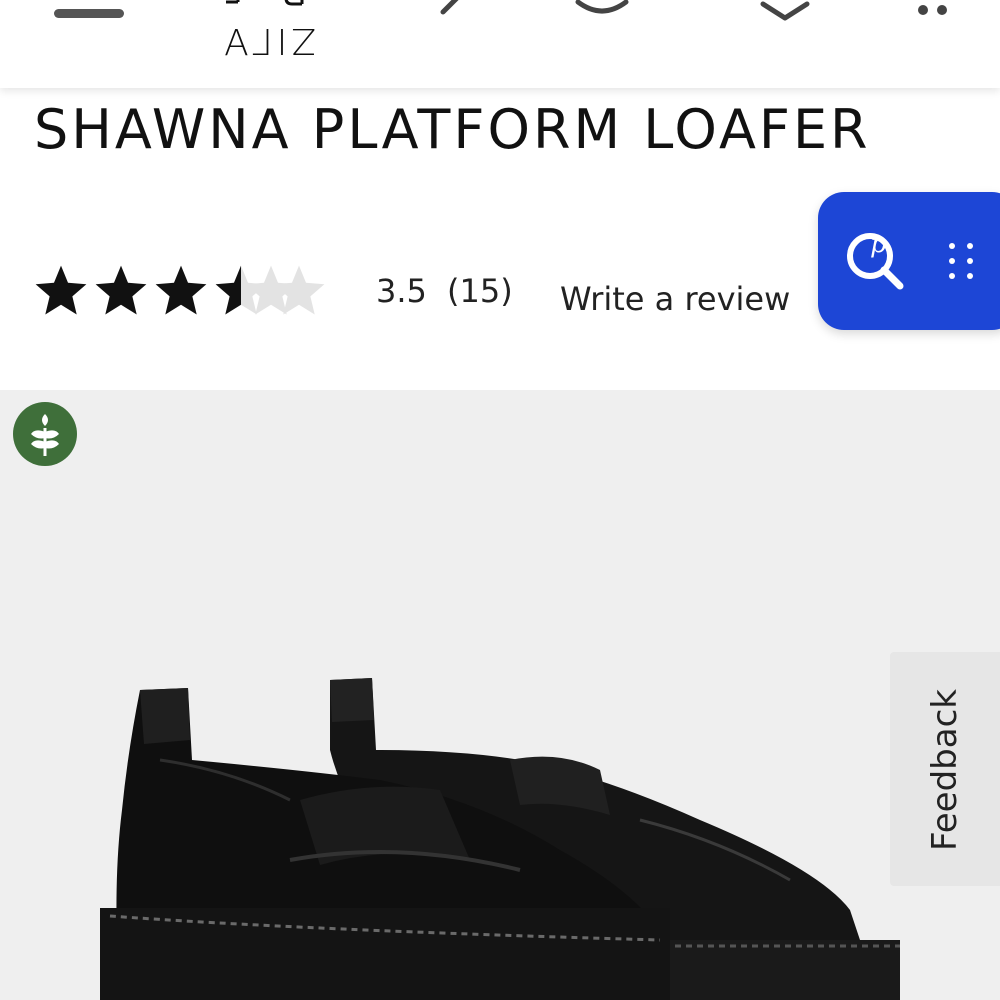 The image size is (1000, 1000). I want to click on top-header: ZIΓ∀, so click(500, 44).